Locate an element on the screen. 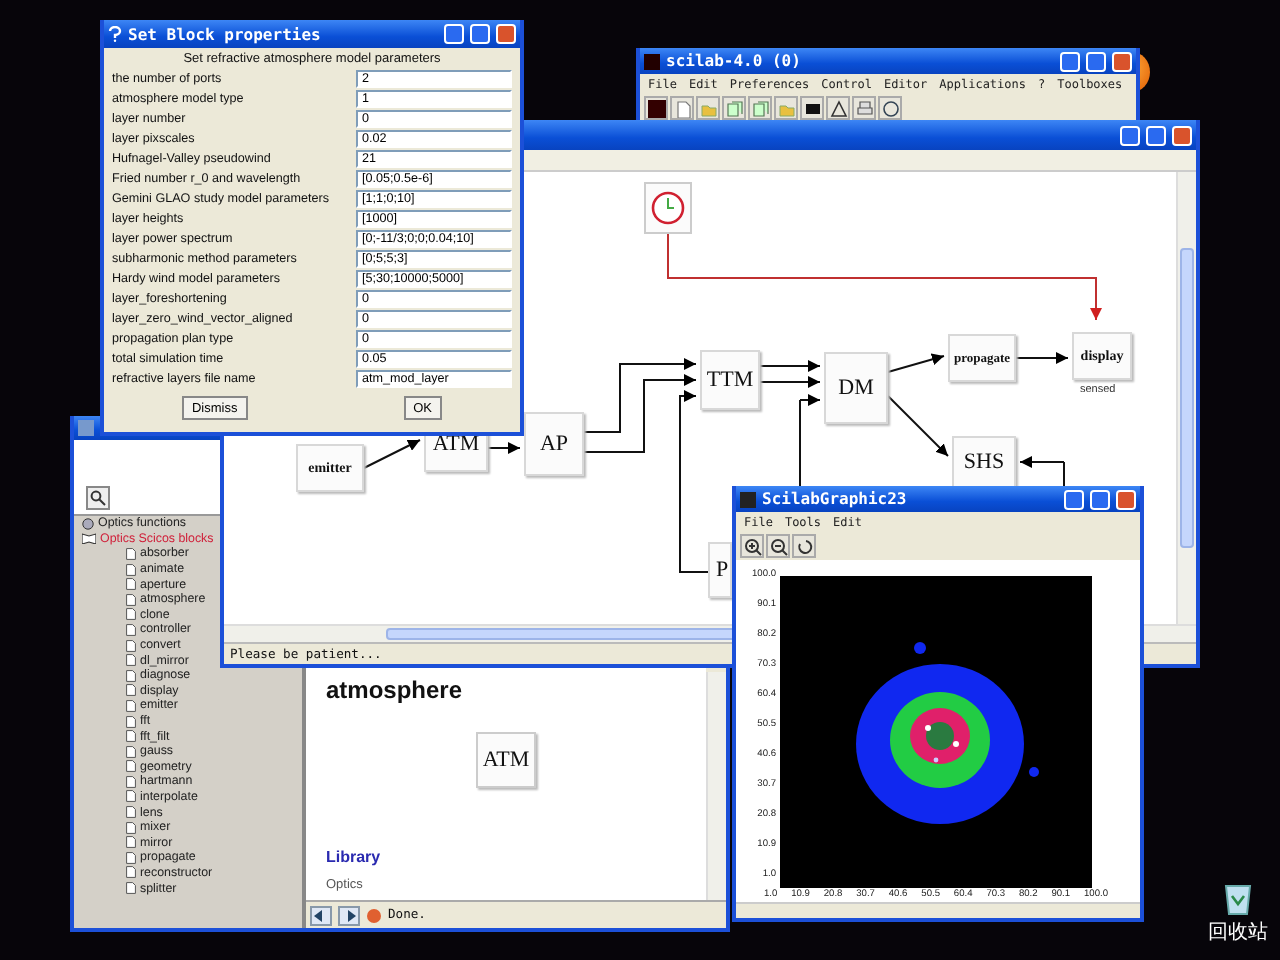  back-button is located at coordinates (321, 915).